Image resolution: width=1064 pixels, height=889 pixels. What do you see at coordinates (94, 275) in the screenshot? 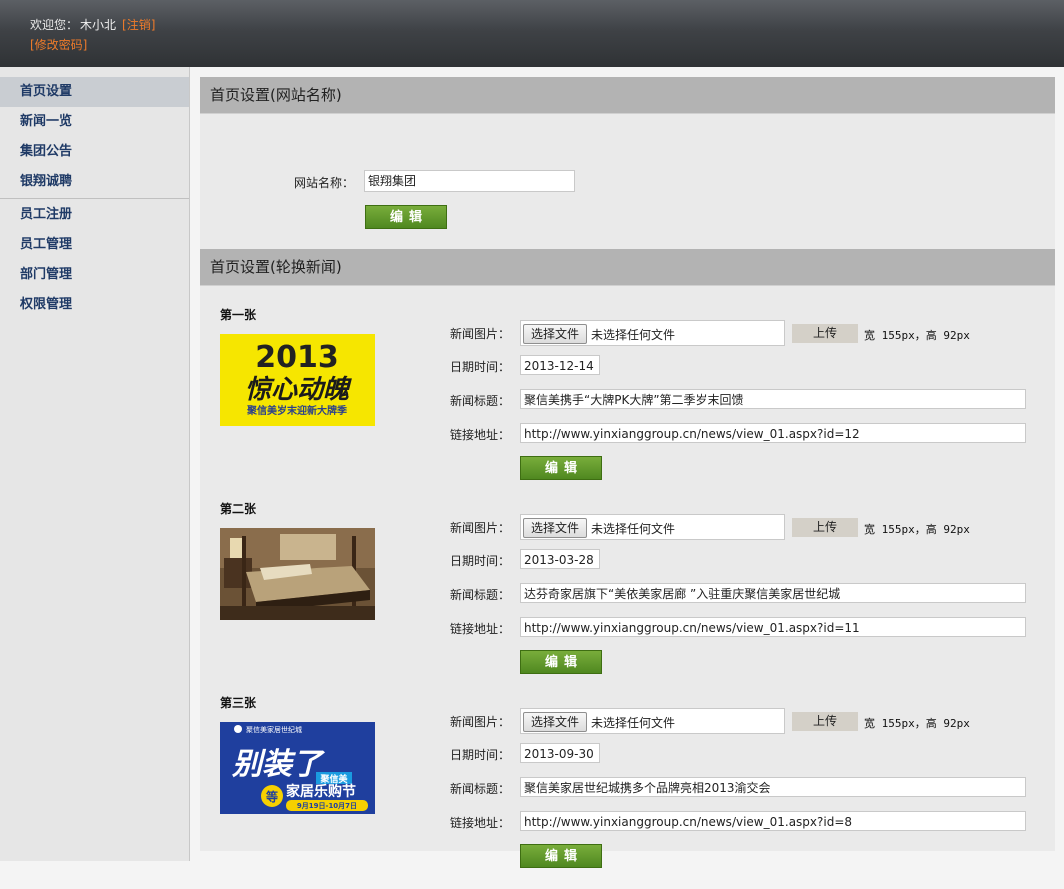
I see `sidebar-item-department-manage: 部门管理` at bounding box center [94, 275].